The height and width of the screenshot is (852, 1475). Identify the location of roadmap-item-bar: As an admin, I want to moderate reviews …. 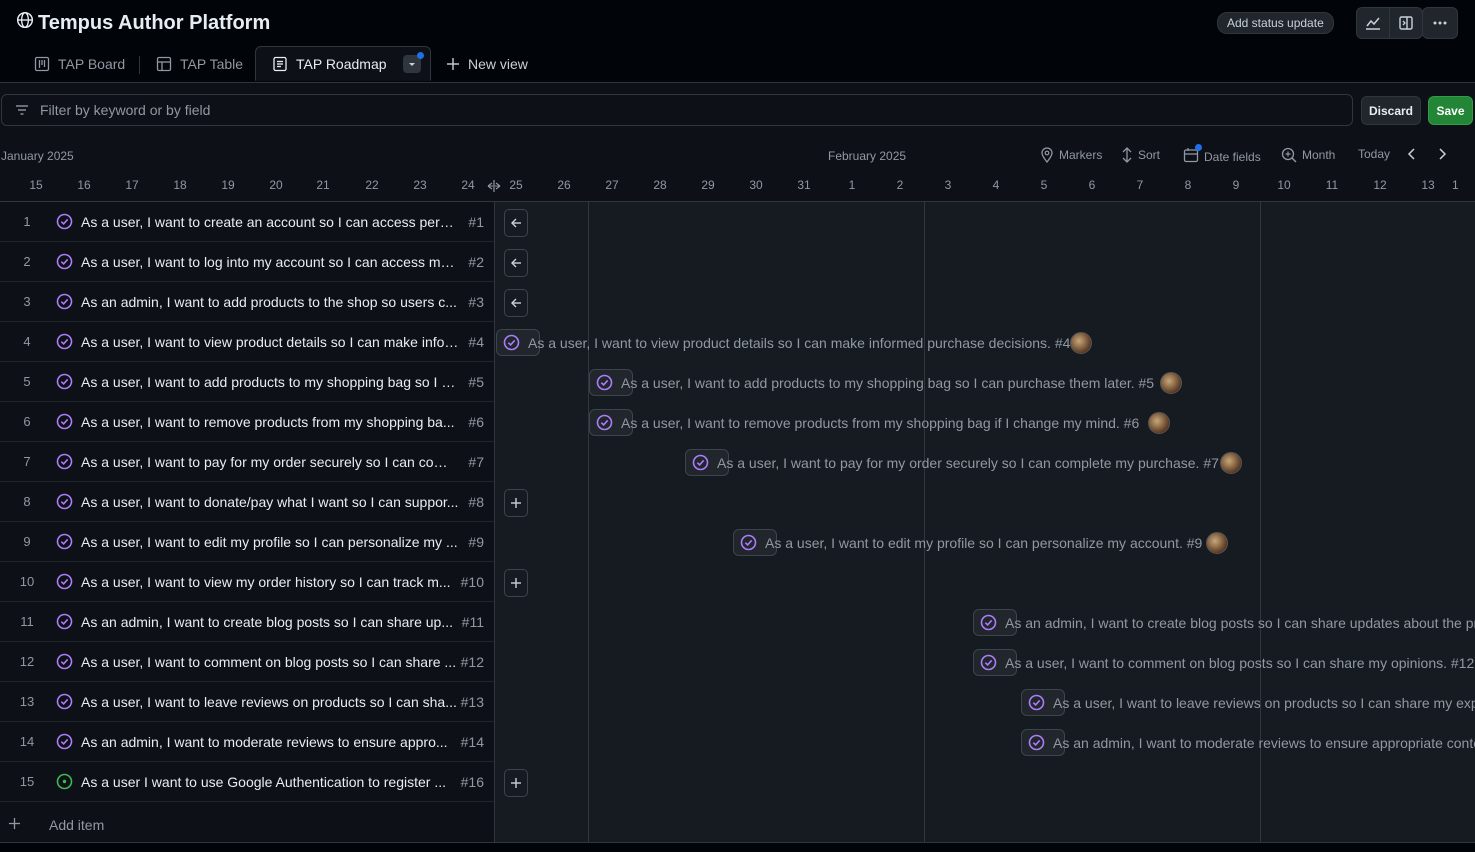
(1248, 742).